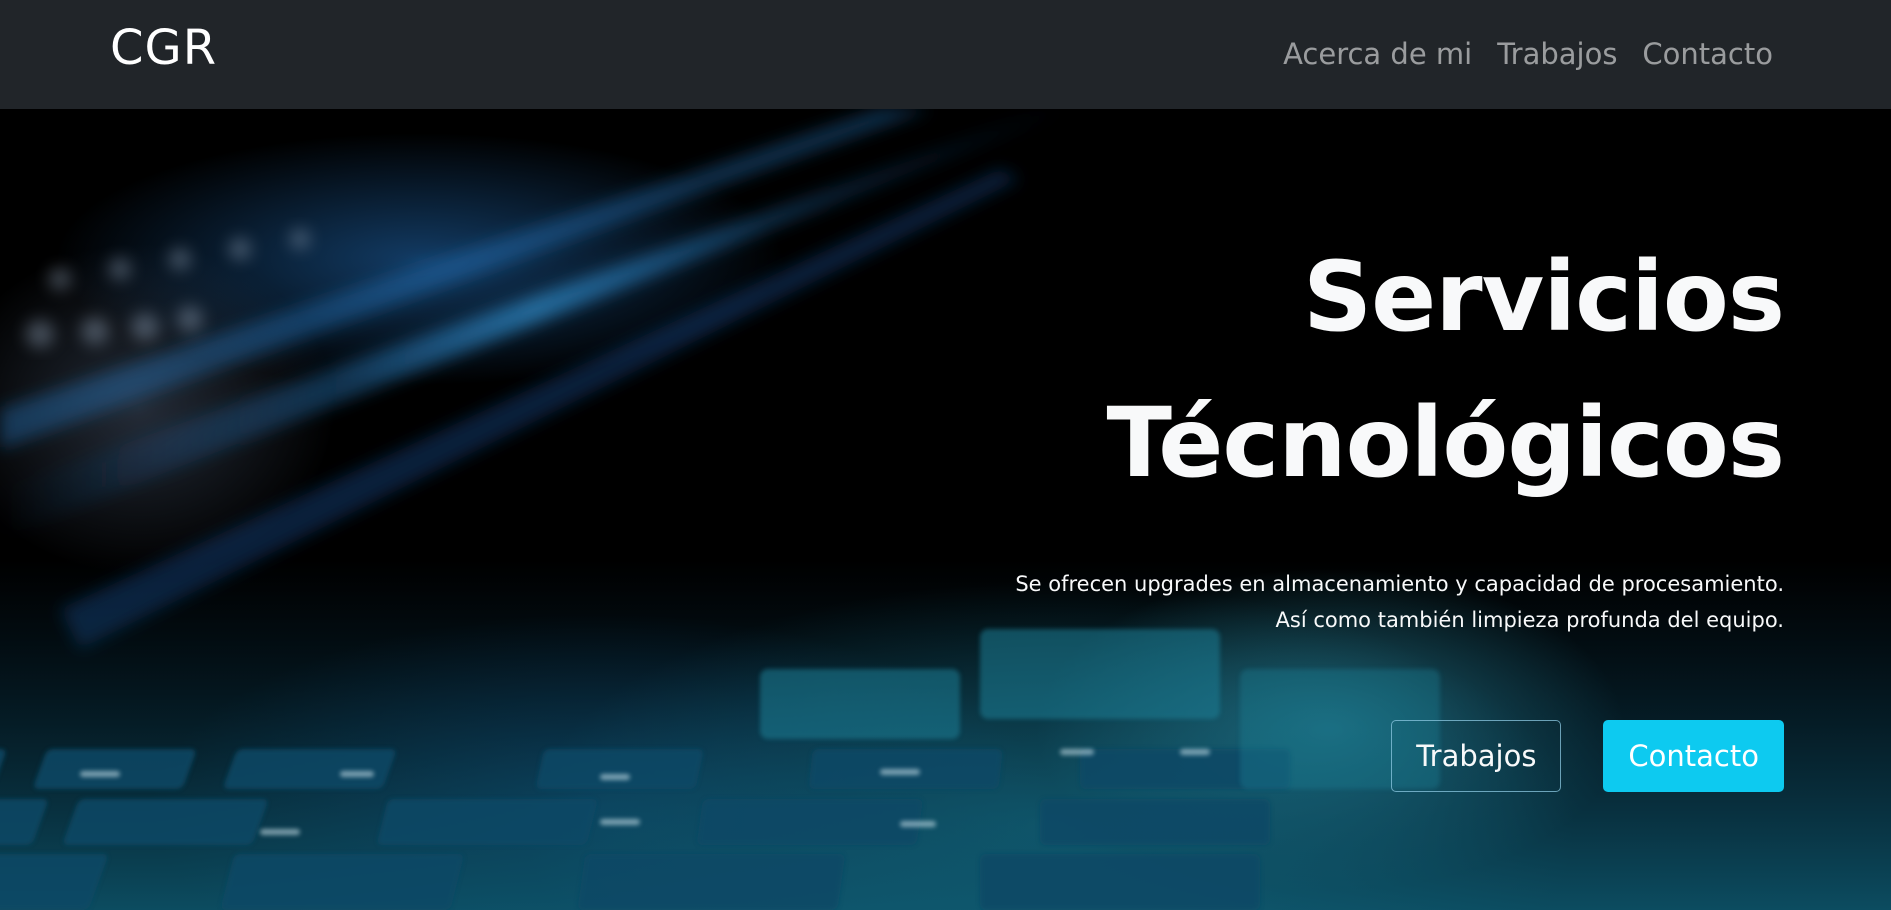 This screenshot has width=1891, height=910. Describe the element at coordinates (1557, 54) in the screenshot. I see `nav-link-trabajos: Trabajos` at that location.